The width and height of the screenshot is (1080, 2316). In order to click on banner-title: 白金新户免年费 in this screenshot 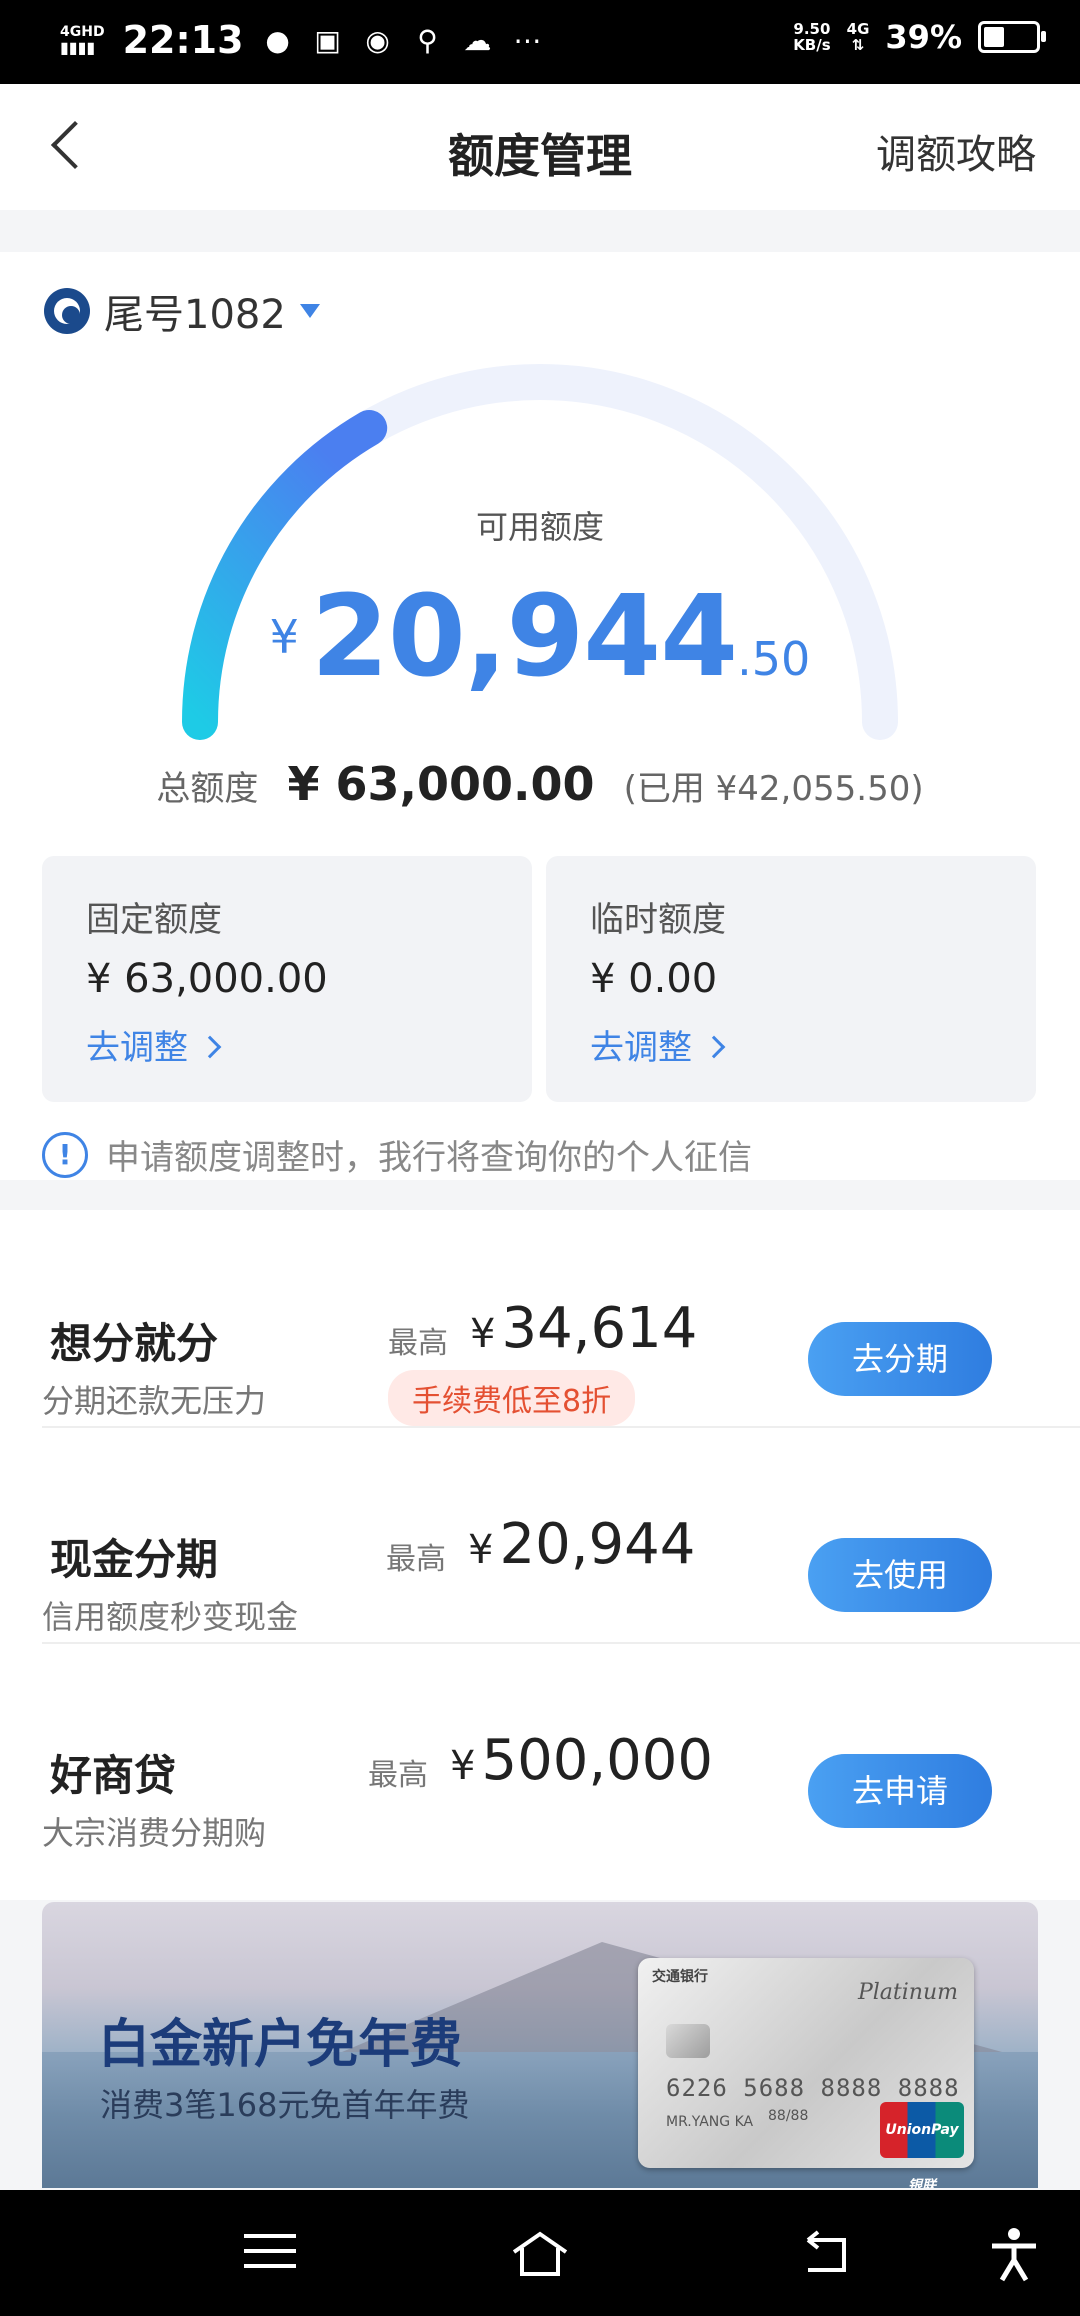, I will do `click(280, 2045)`.